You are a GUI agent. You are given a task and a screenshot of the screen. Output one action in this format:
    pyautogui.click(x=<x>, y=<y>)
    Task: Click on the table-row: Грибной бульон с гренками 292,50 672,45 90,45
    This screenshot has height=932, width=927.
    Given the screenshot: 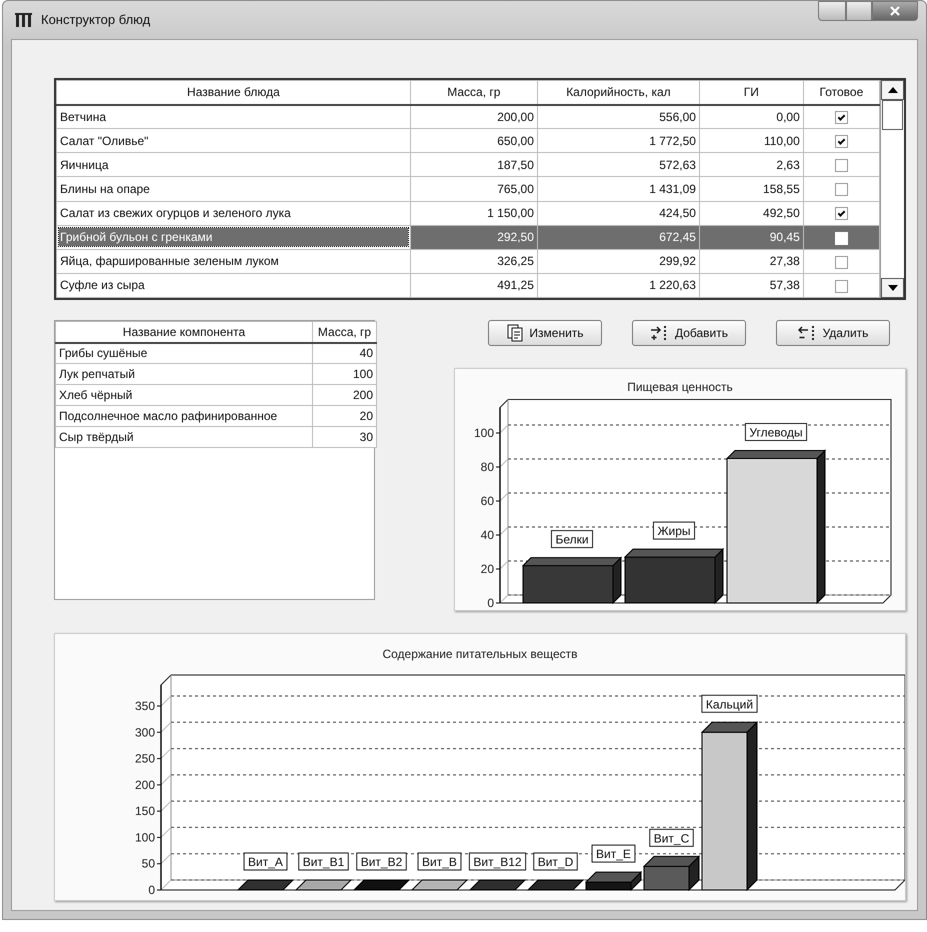 What is the action you would take?
    pyautogui.click(x=468, y=237)
    